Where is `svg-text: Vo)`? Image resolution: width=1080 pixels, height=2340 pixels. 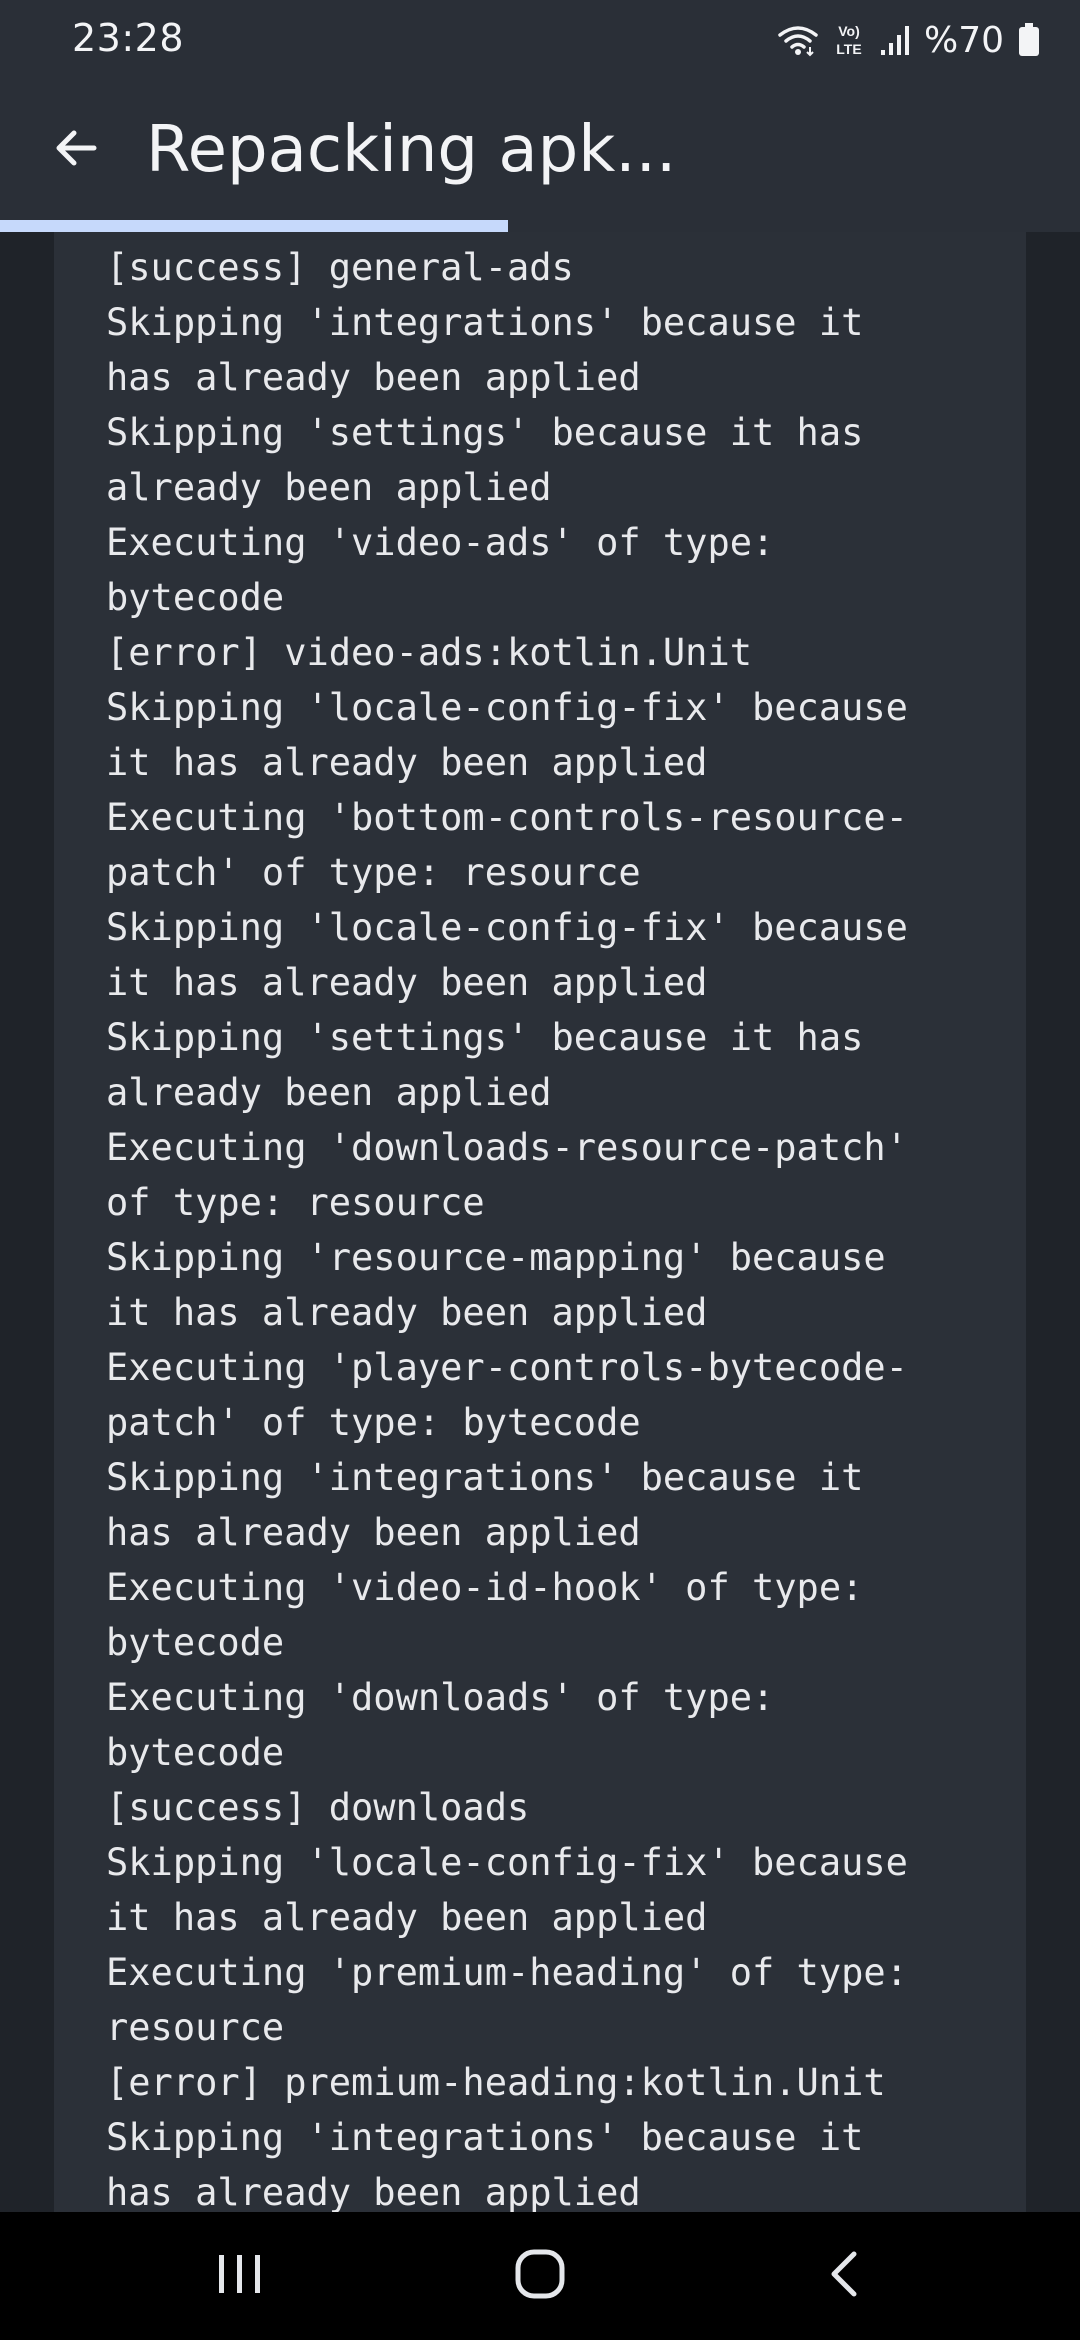
svg-text: Vo) is located at coordinates (849, 31).